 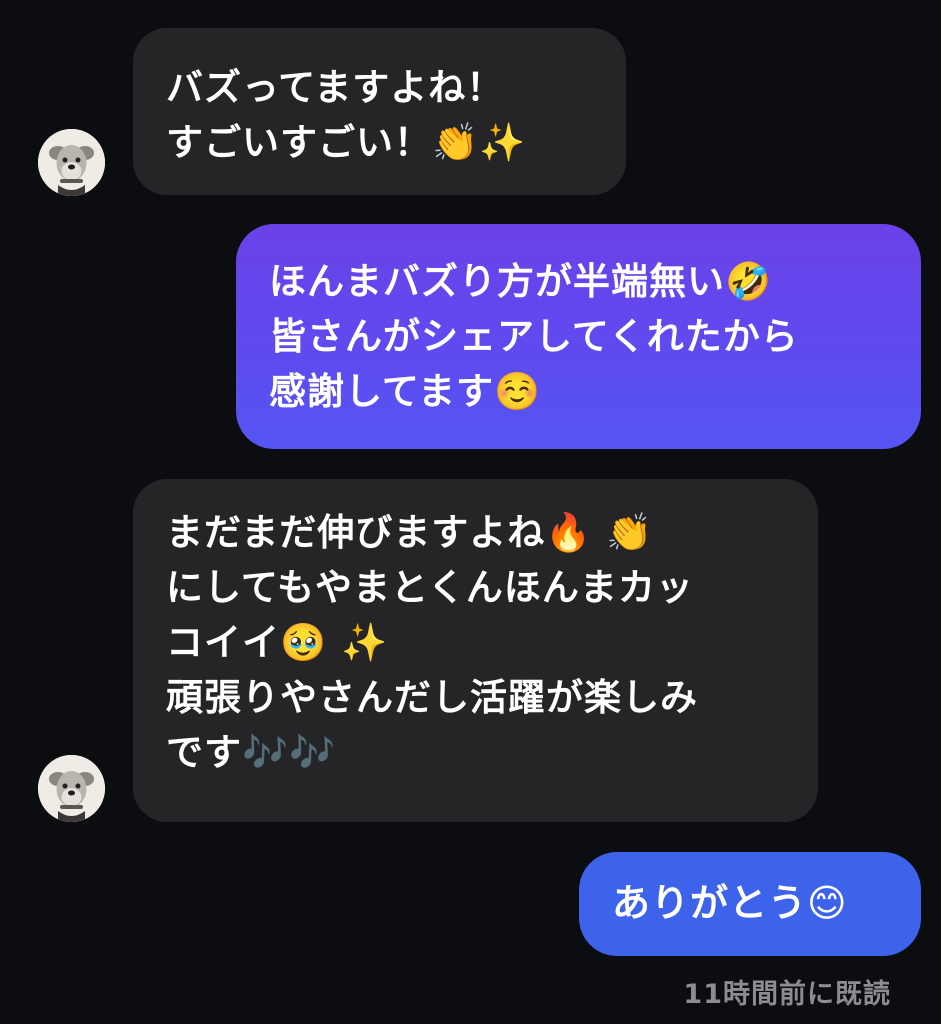 I want to click on message-line: まだまだ伸びますよね🔥 👏, so click(x=410, y=532).